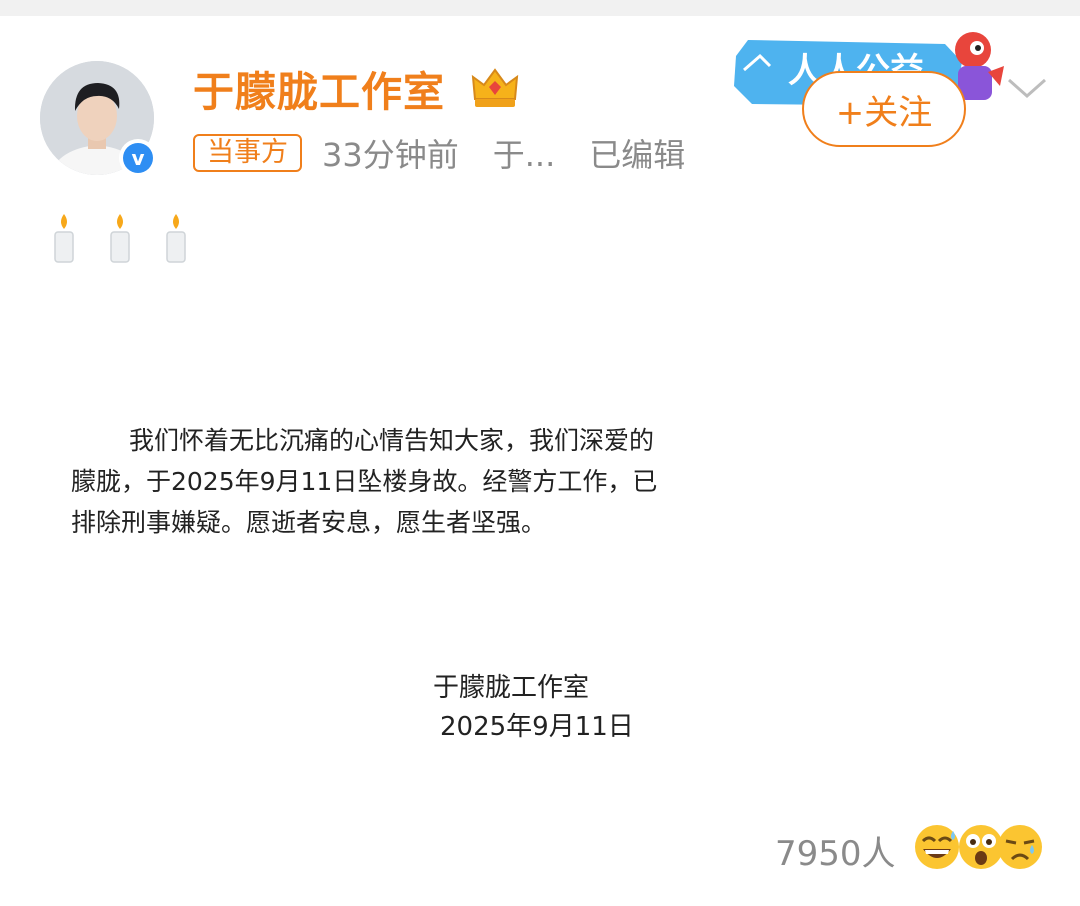  I want to click on follow-button: +关注, so click(884, 109).